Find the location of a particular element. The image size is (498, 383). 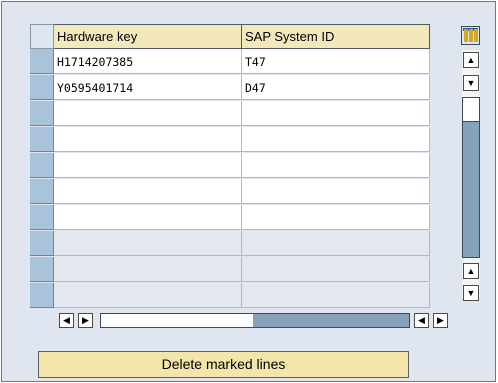

column-header-label: SAP System ID is located at coordinates (290, 36).